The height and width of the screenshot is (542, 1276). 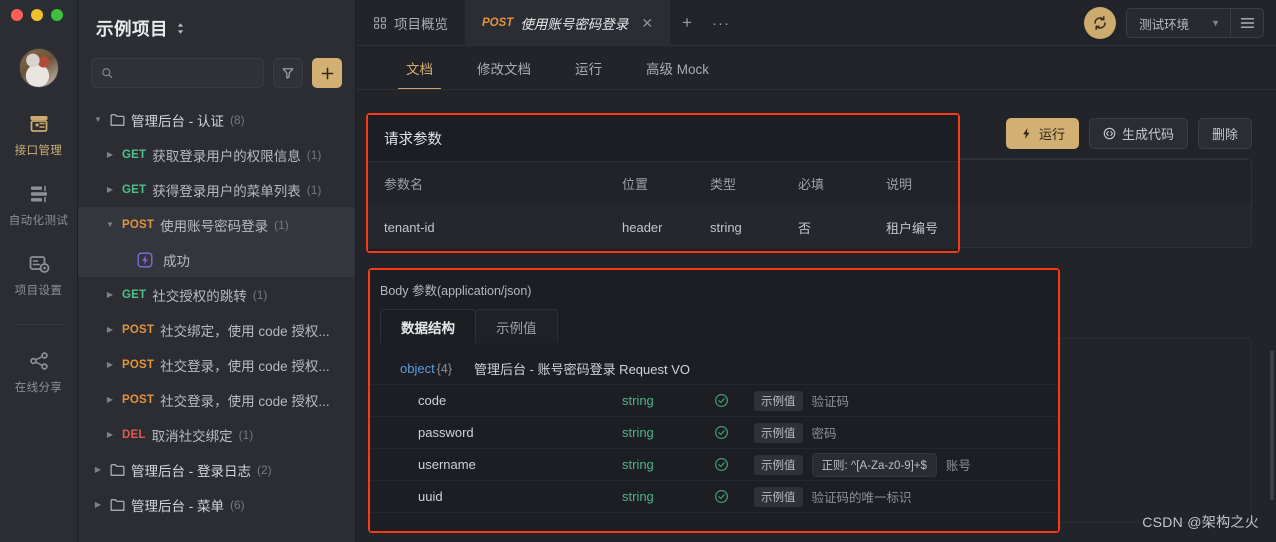 What do you see at coordinates (38, 124) in the screenshot?
I see `api-box-icon` at bounding box center [38, 124].